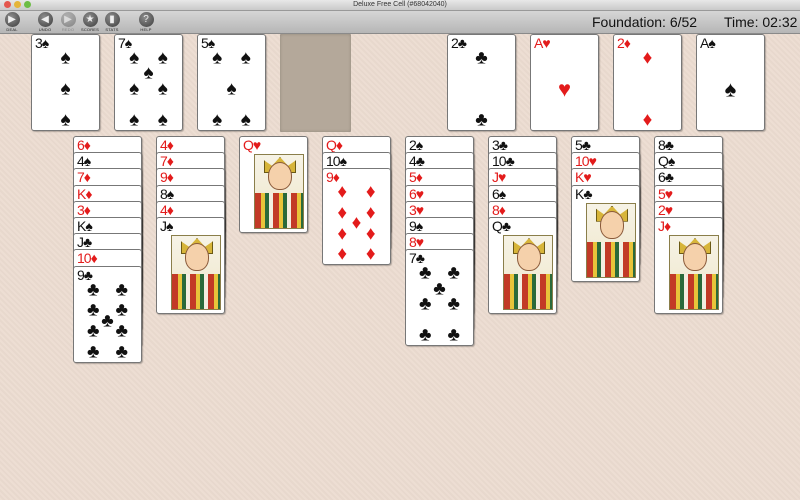 The height and width of the screenshot is (500, 800). I want to click on playing-card: J♦, so click(688, 265).